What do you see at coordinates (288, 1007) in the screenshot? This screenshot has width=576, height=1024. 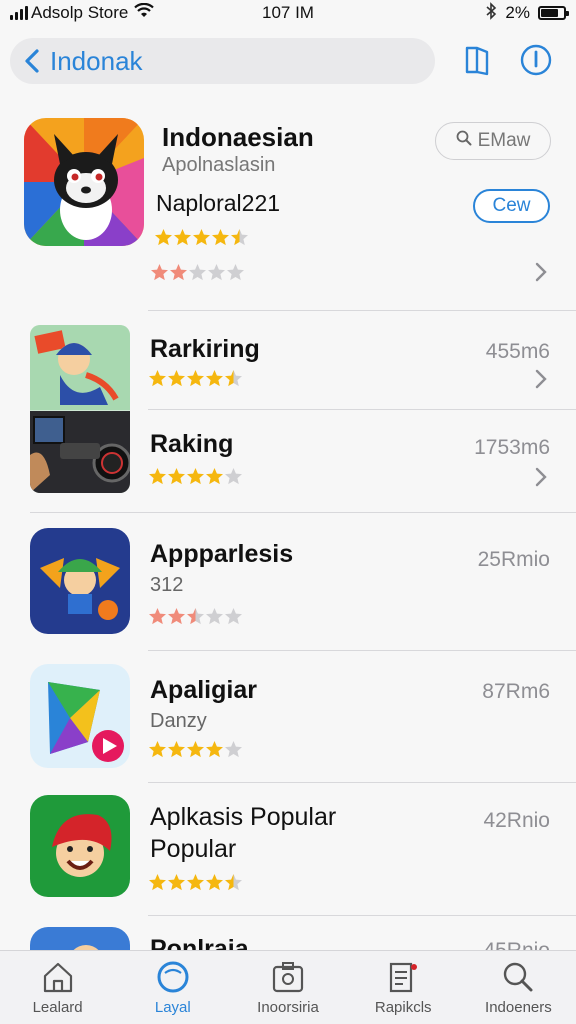 I see `tab-label: Inoorsiria` at bounding box center [288, 1007].